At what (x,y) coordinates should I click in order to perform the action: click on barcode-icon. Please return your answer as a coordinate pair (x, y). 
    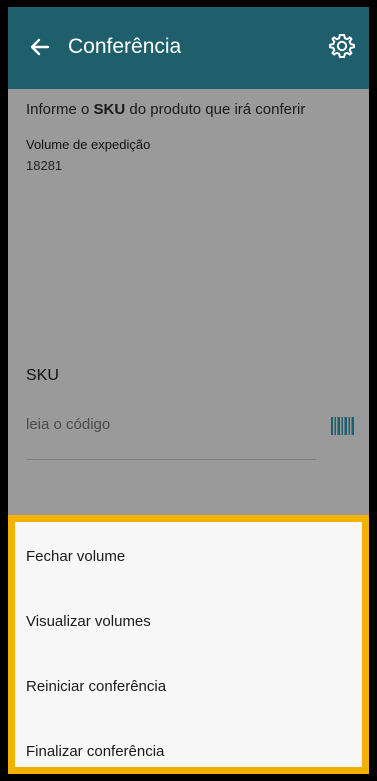
    Looking at the image, I should click on (343, 426).